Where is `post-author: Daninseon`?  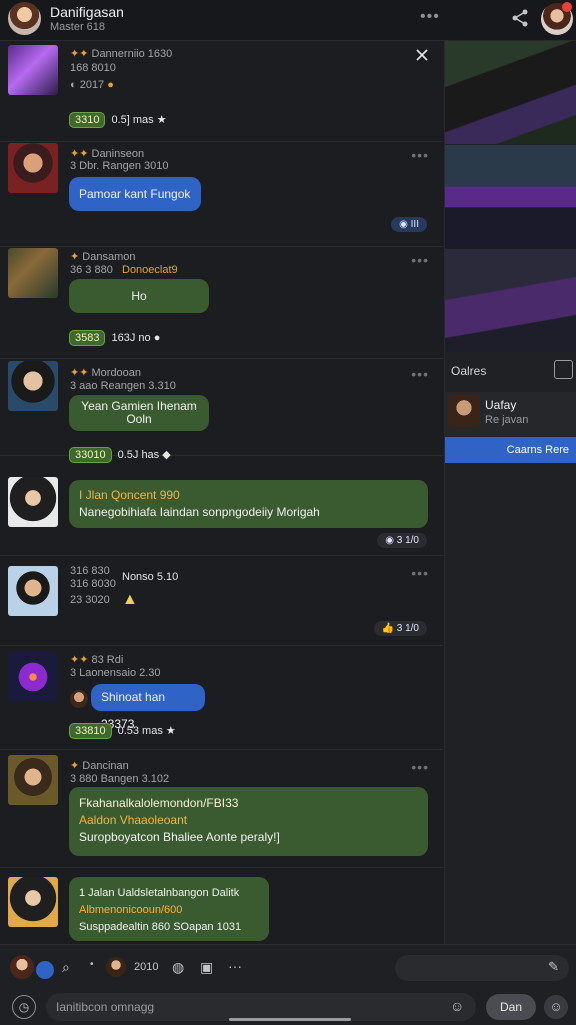
post-author: Daninseon is located at coordinates (118, 154).